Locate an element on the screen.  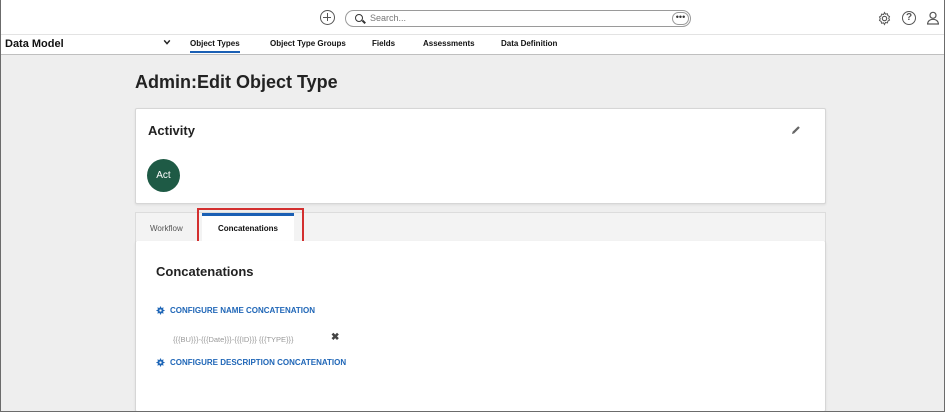
chevron-down-icon is located at coordinates (167, 42).